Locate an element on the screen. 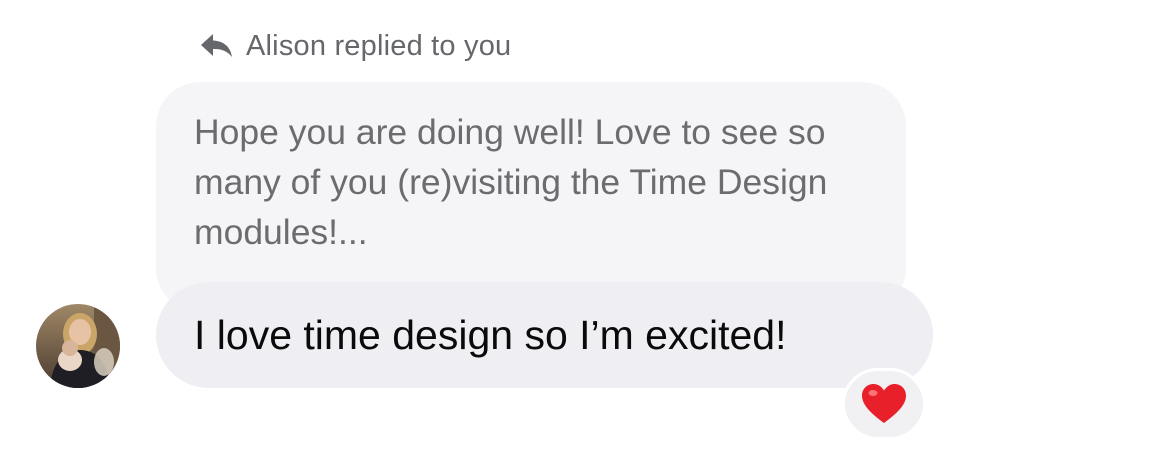 The height and width of the screenshot is (468, 1160). reply-arrow-icon is located at coordinates (217, 46).